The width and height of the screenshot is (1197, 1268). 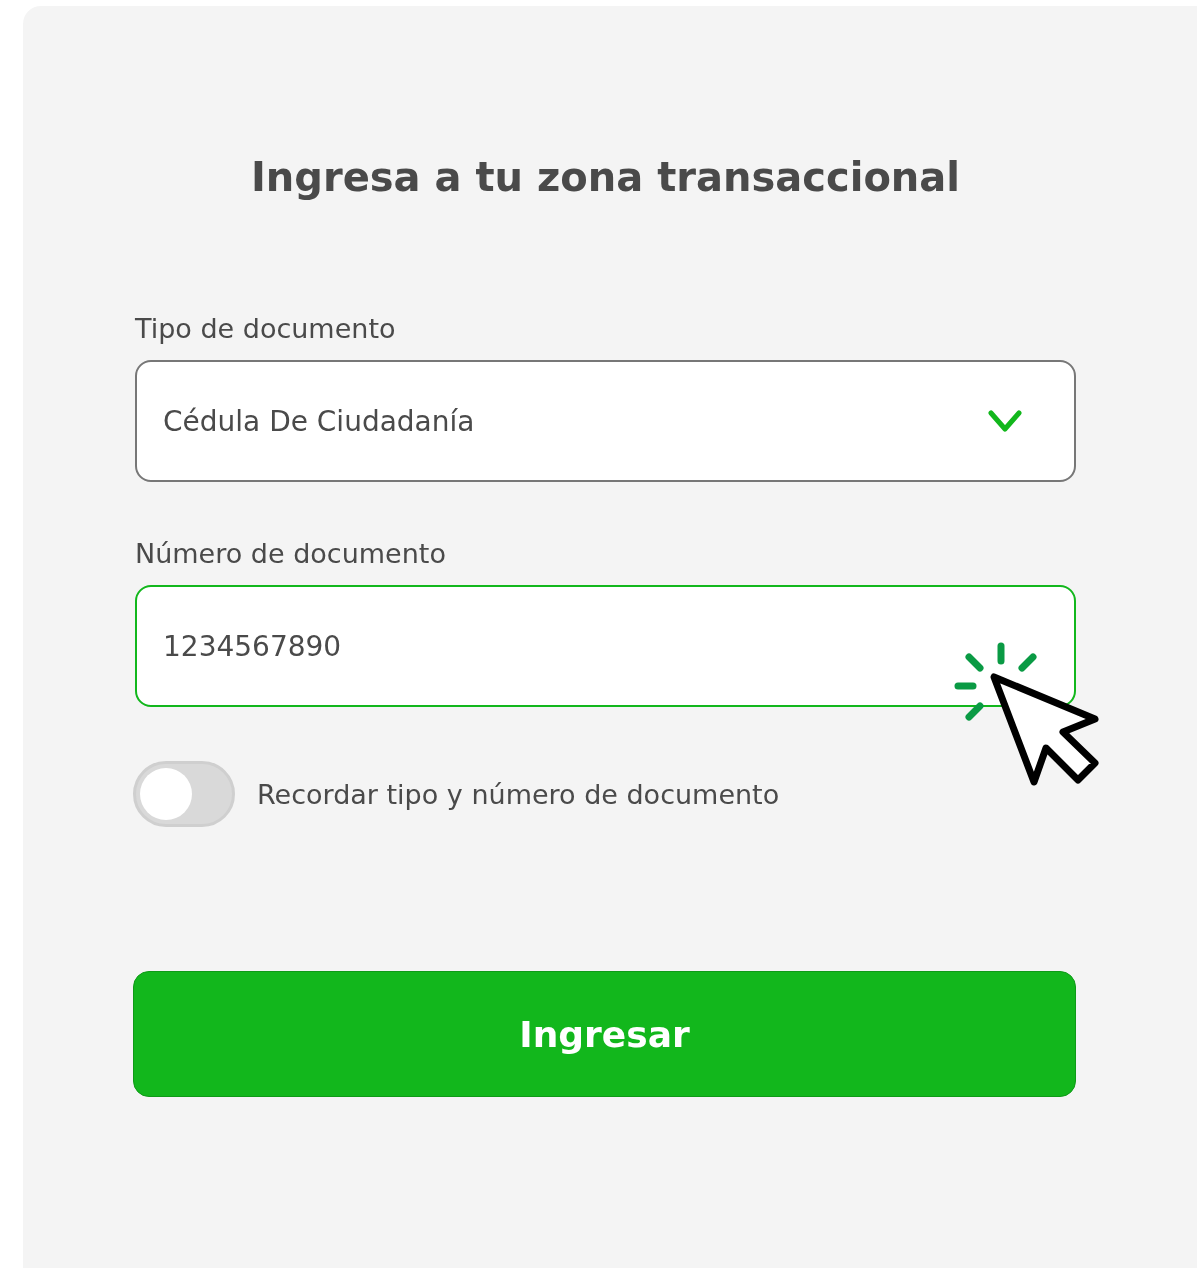 I want to click on chevron-down-icon, so click(x=1005, y=421).